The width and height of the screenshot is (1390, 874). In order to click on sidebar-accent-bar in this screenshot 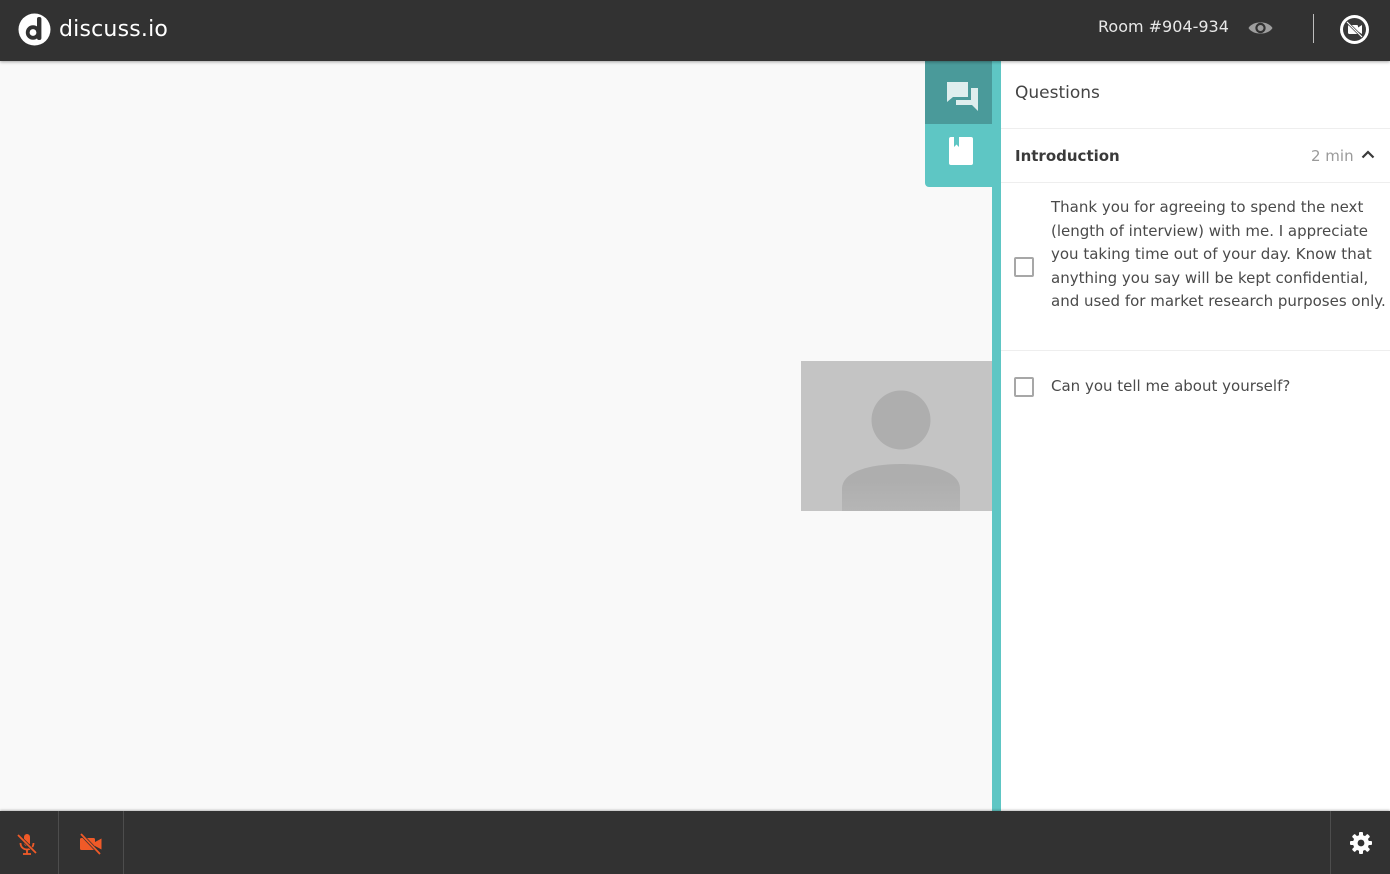, I will do `click(996, 436)`.